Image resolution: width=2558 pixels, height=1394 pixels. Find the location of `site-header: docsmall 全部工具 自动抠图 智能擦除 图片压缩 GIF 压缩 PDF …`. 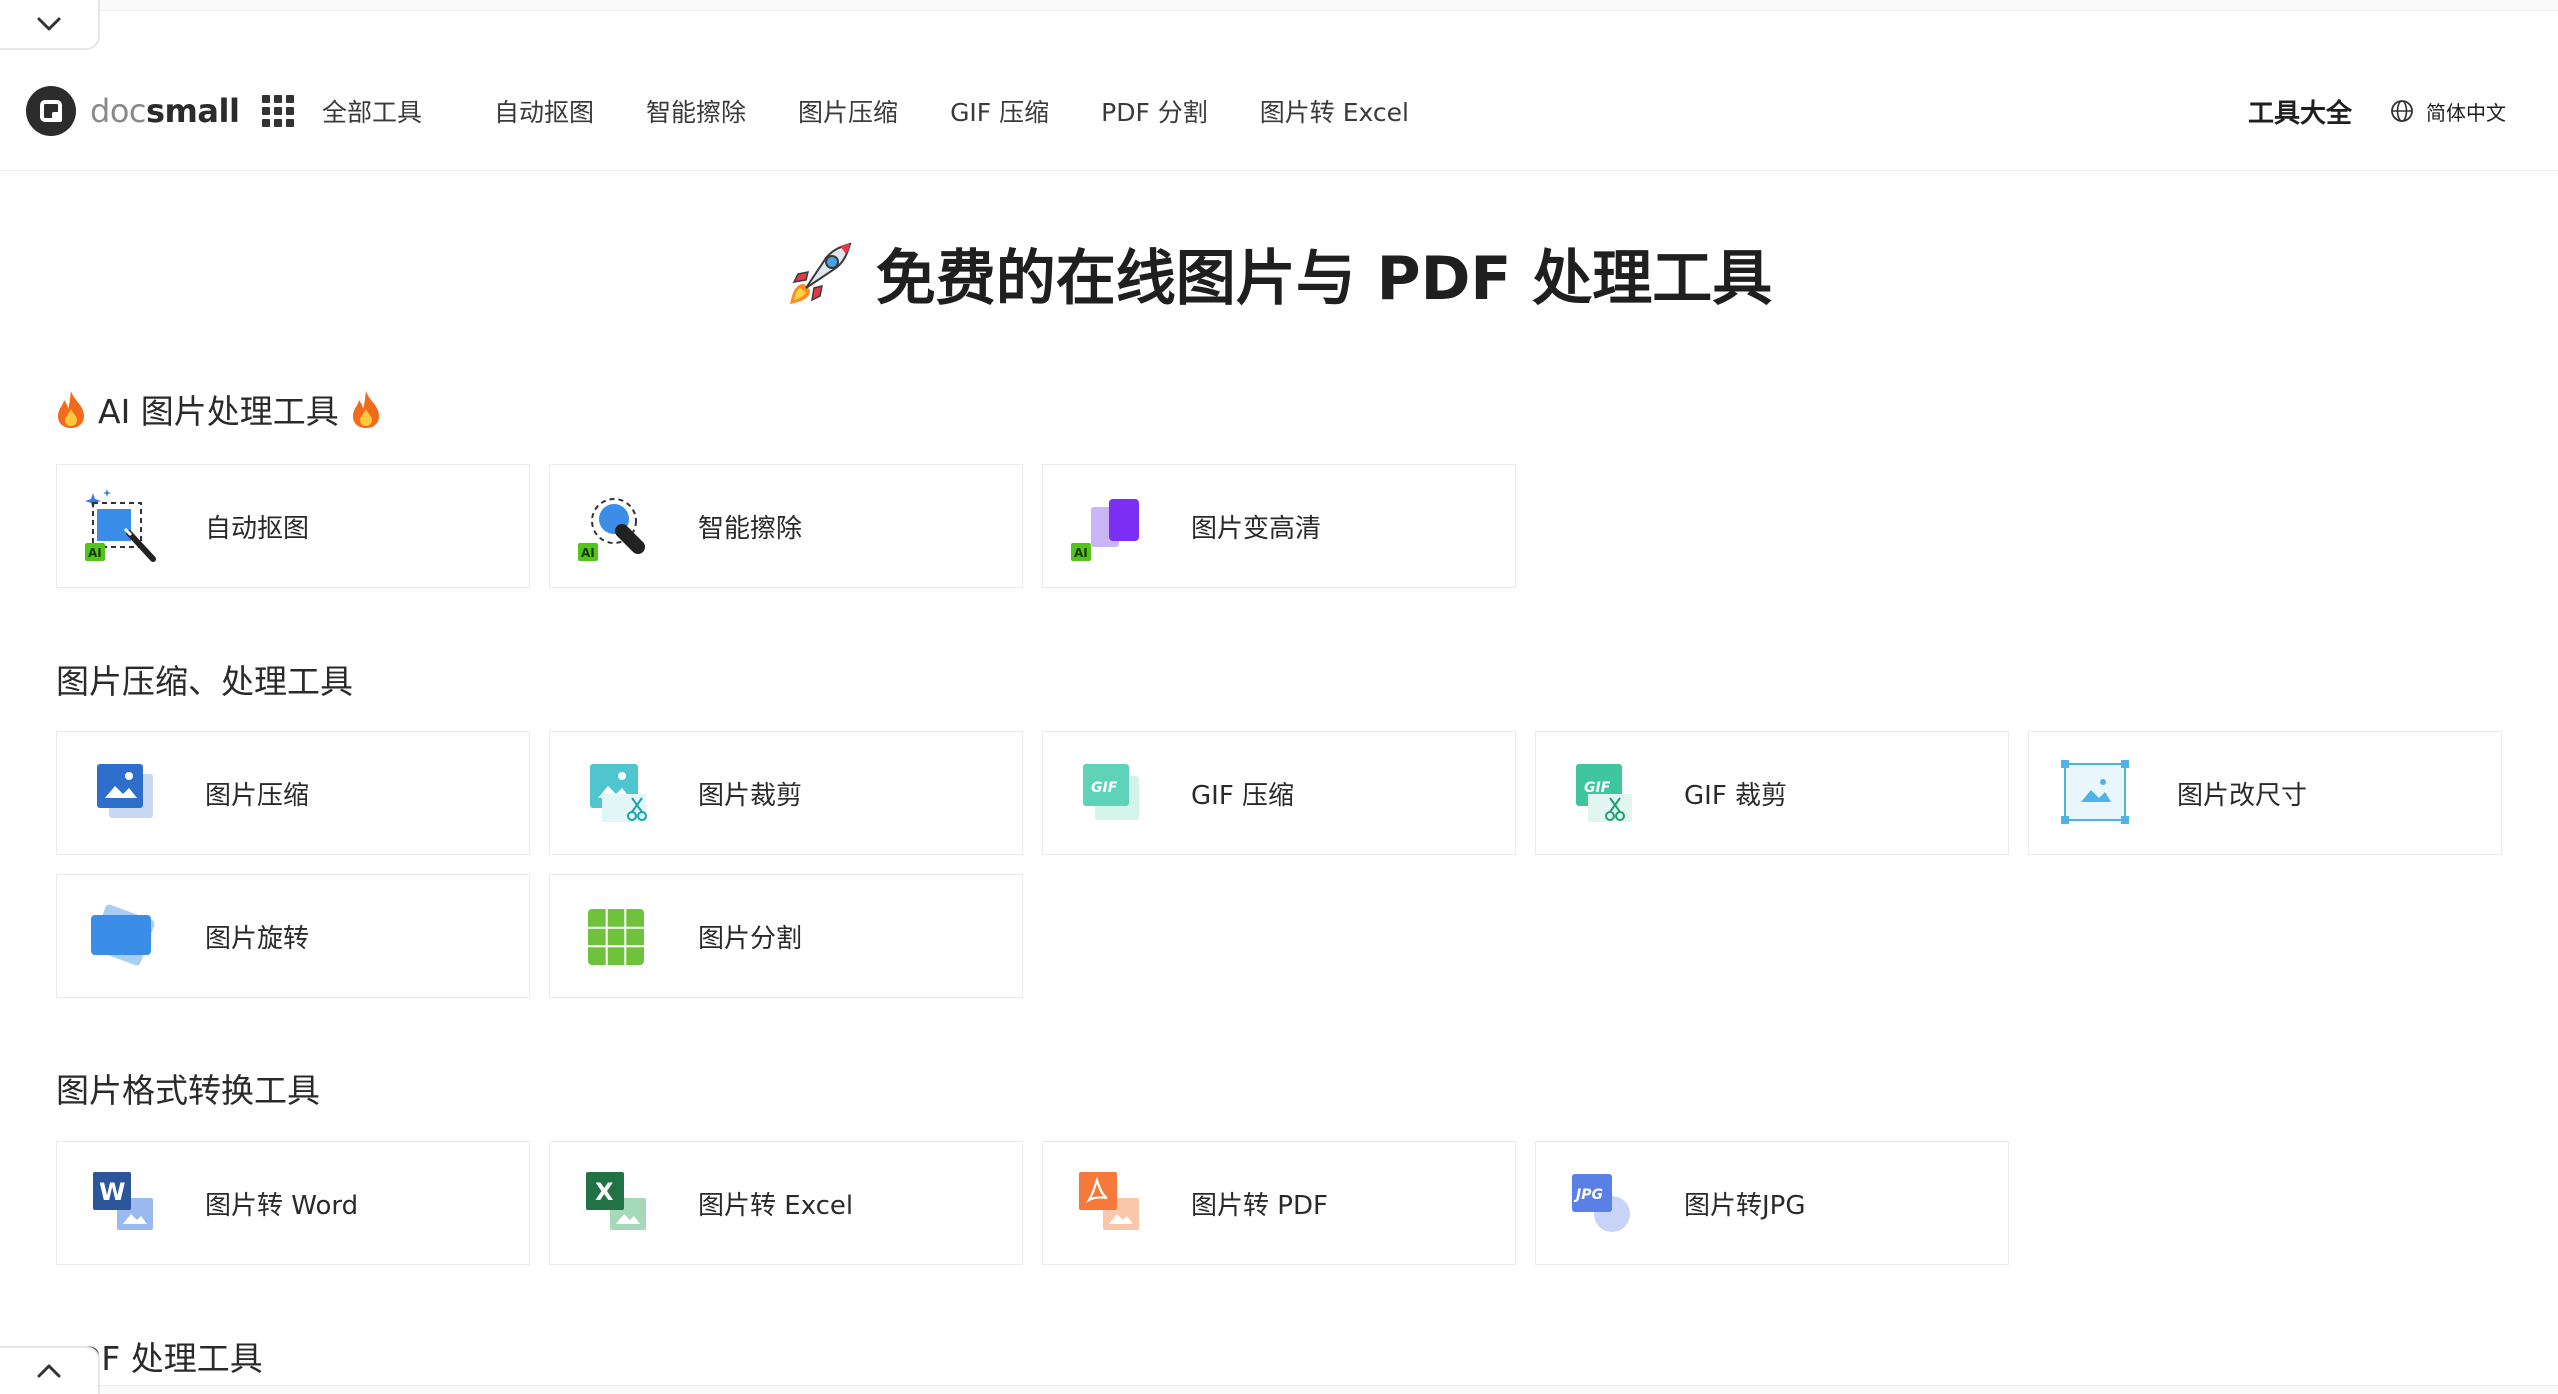

site-header: docsmall 全部工具 自动抠图 智能擦除 图片压缩 GIF 压缩 PDF … is located at coordinates (1279, 111).